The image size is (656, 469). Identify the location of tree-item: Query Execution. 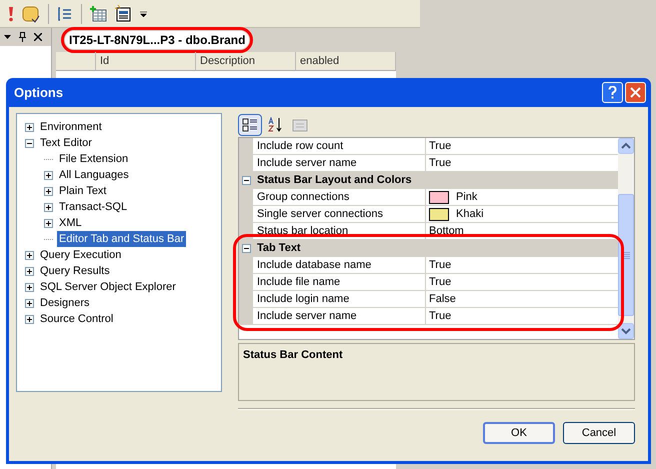
(81, 255).